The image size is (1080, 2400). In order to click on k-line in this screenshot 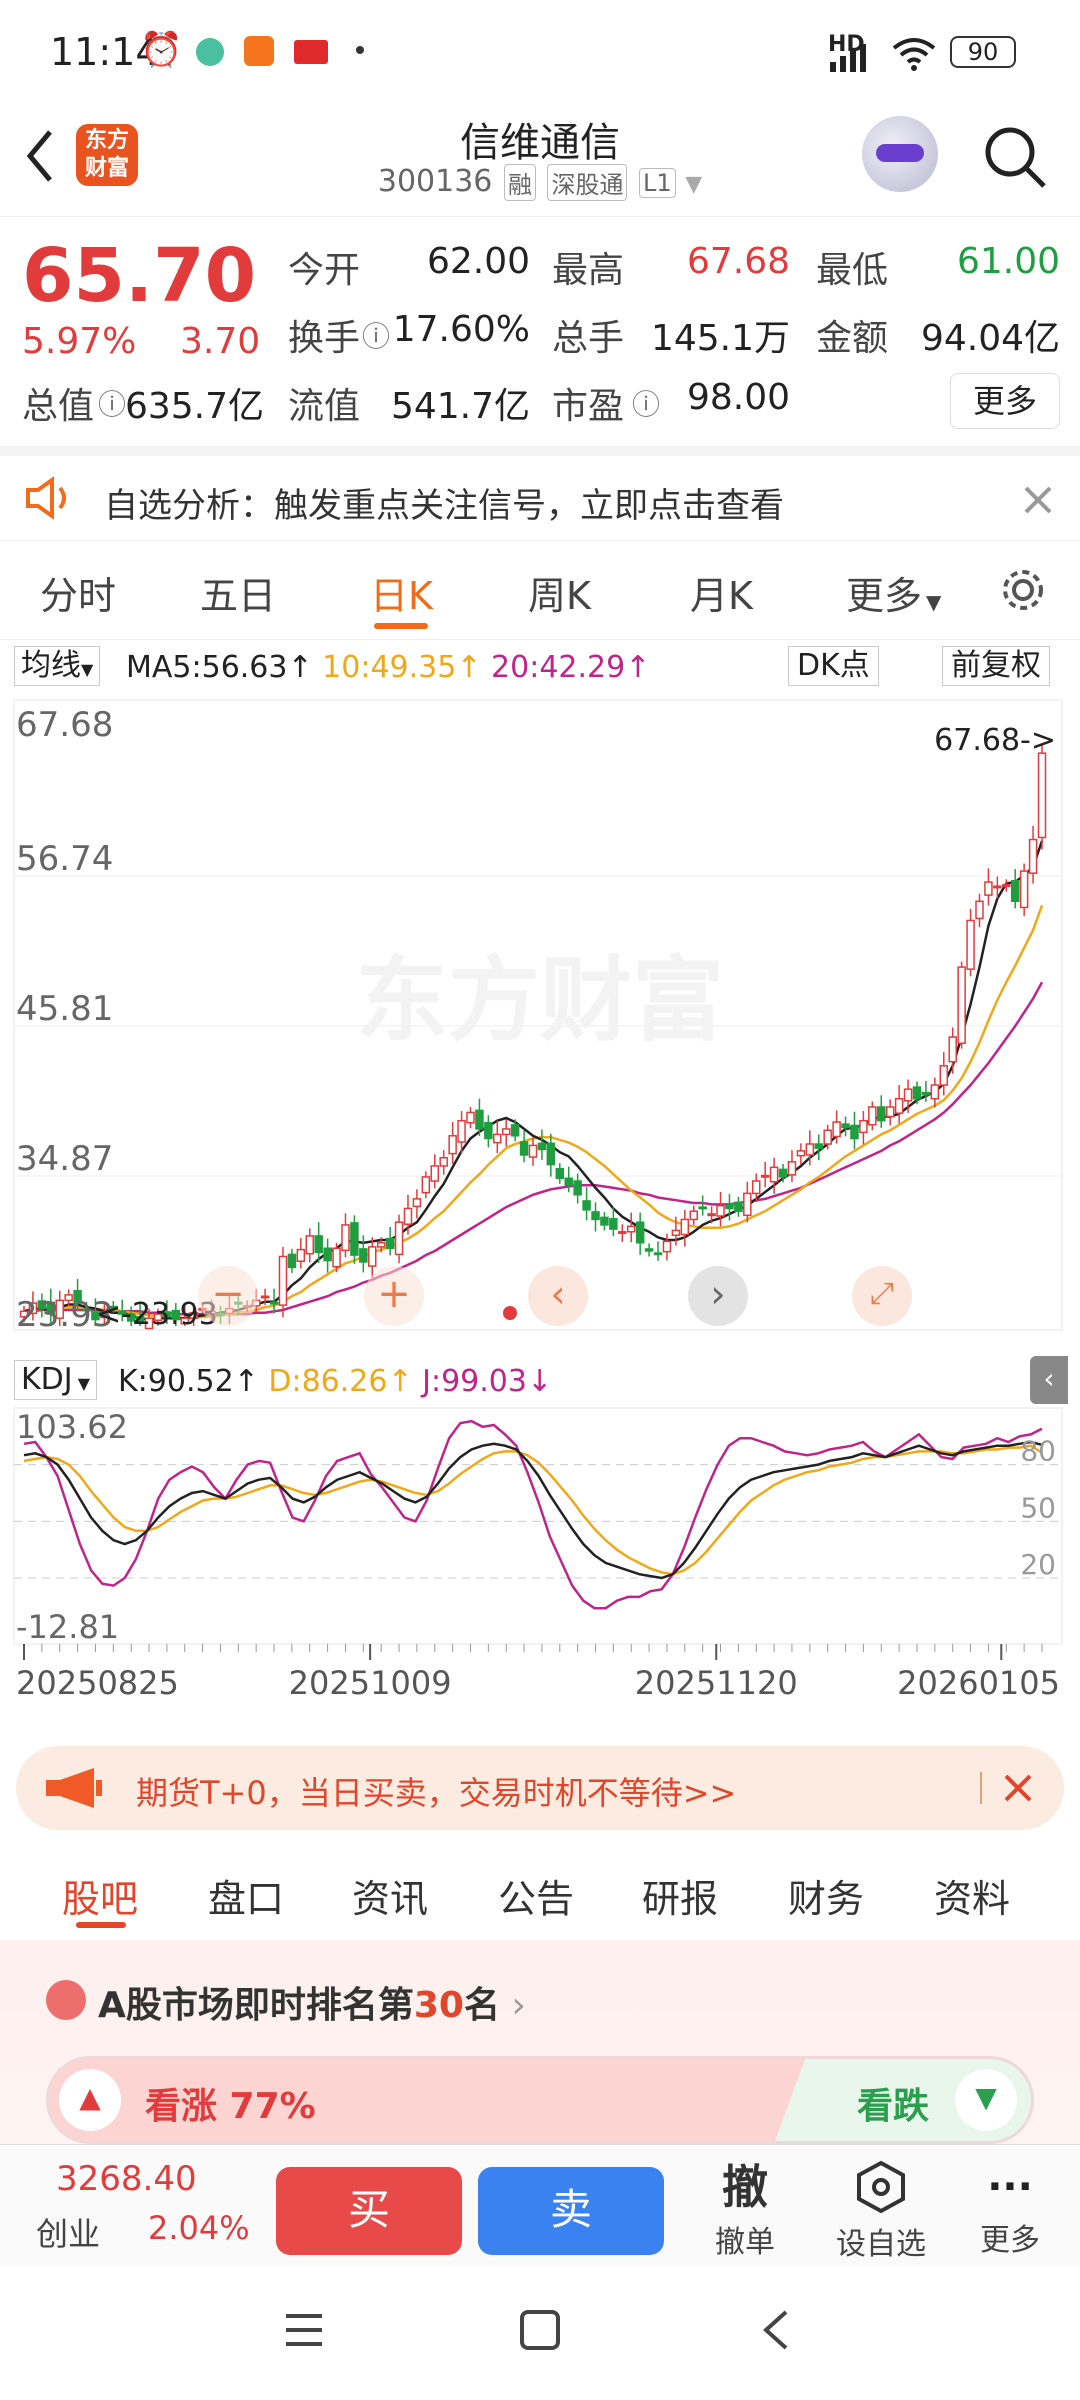, I will do `click(533, 1510)`.